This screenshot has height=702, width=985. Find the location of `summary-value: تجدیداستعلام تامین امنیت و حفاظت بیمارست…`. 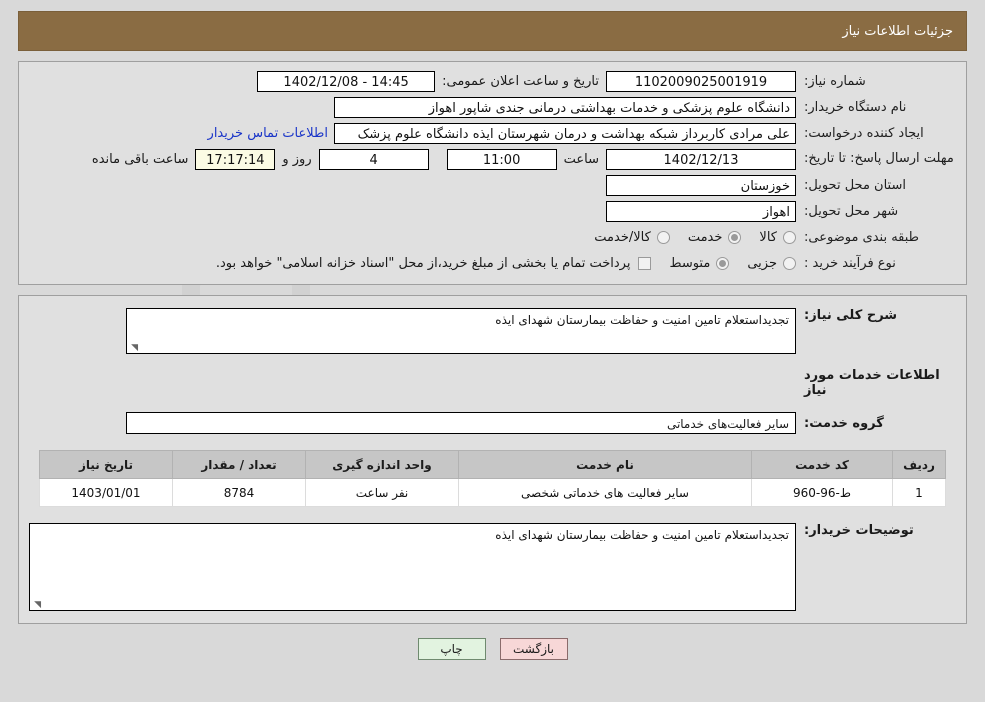

summary-value: تجدیداستعلام تامین امنیت و حفاظت بیمارست… is located at coordinates (642, 320).